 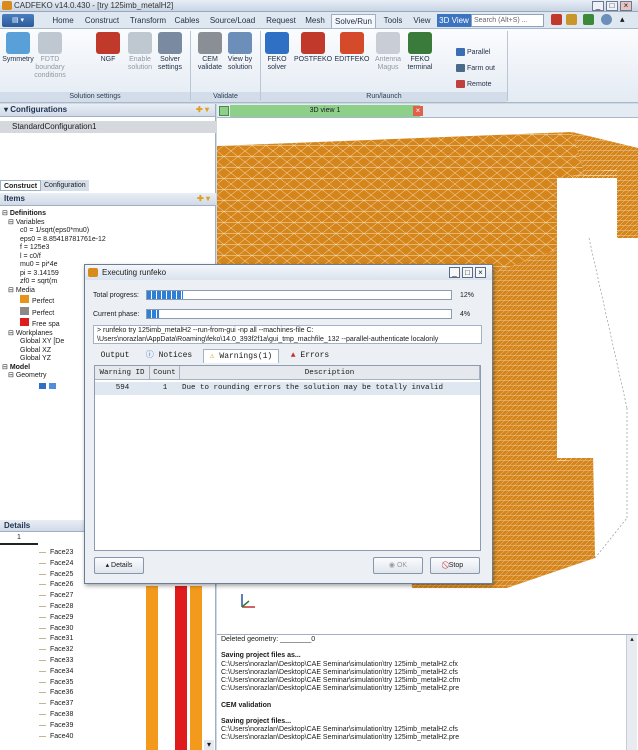 I want to click on close-button: ×, so click(x=626, y=6).